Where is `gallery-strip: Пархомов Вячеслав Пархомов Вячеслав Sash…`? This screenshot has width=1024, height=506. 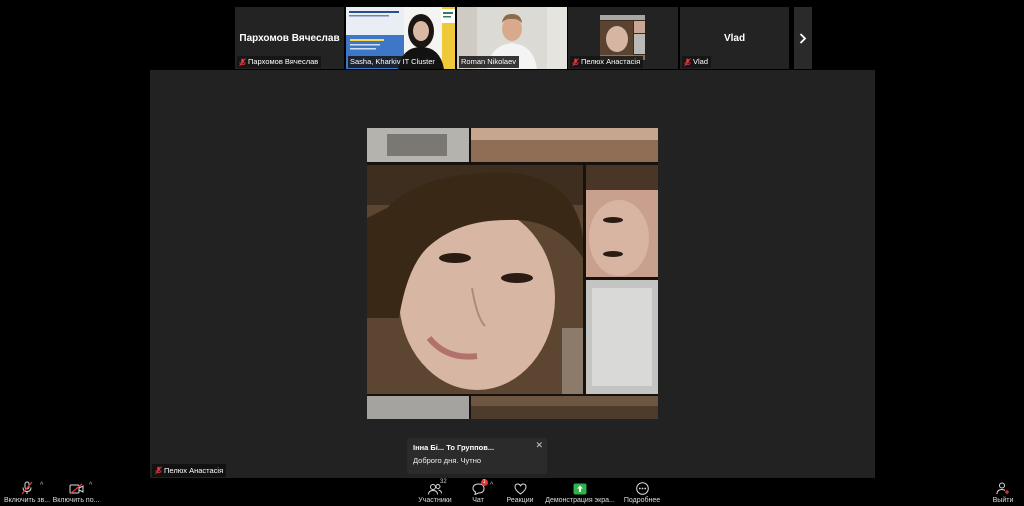
gallery-strip: Пархомов Вячеслав Пархомов Вячеслав Sash… is located at coordinates (522, 38).